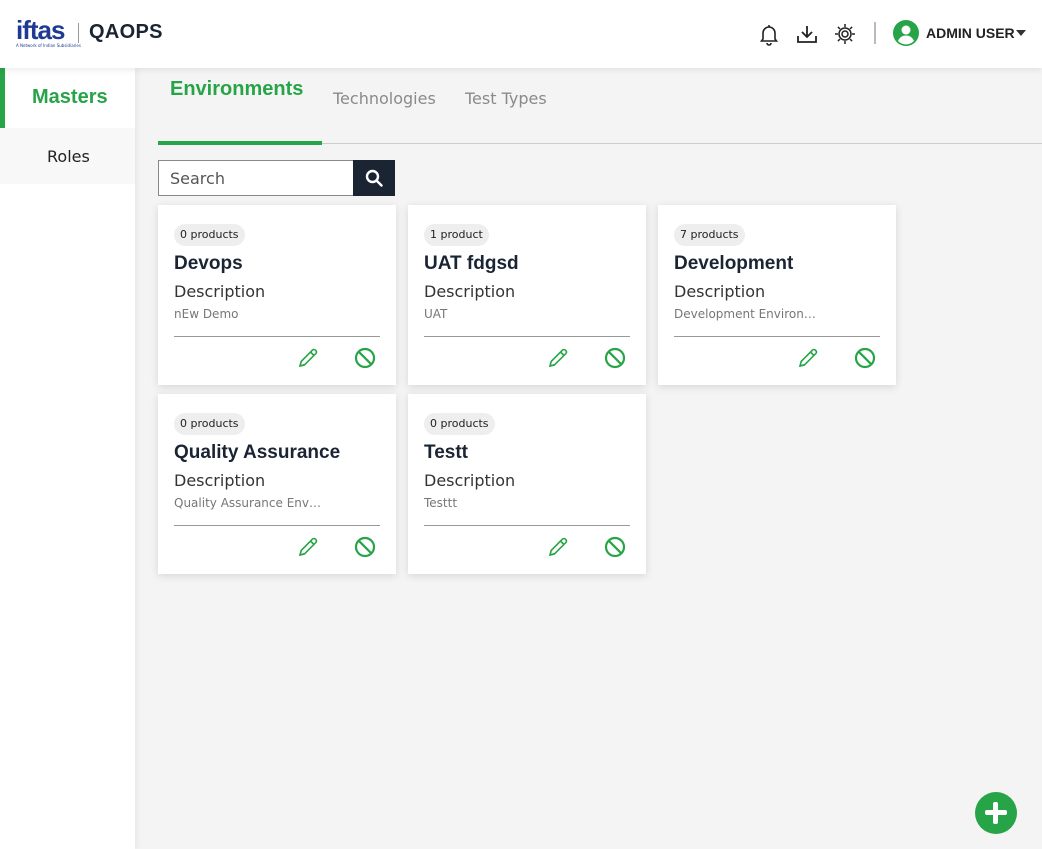  What do you see at coordinates (748, 314) in the screenshot?
I see `card-description: Development Environment` at bounding box center [748, 314].